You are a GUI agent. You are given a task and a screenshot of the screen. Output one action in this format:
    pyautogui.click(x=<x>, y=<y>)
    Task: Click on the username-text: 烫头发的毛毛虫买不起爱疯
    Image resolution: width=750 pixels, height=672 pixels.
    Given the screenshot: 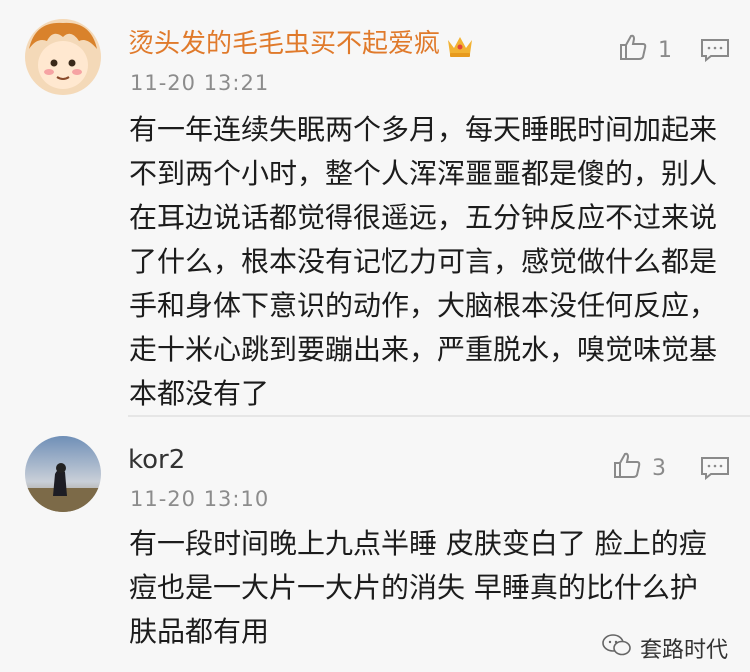 What is the action you would take?
    pyautogui.click(x=284, y=44)
    